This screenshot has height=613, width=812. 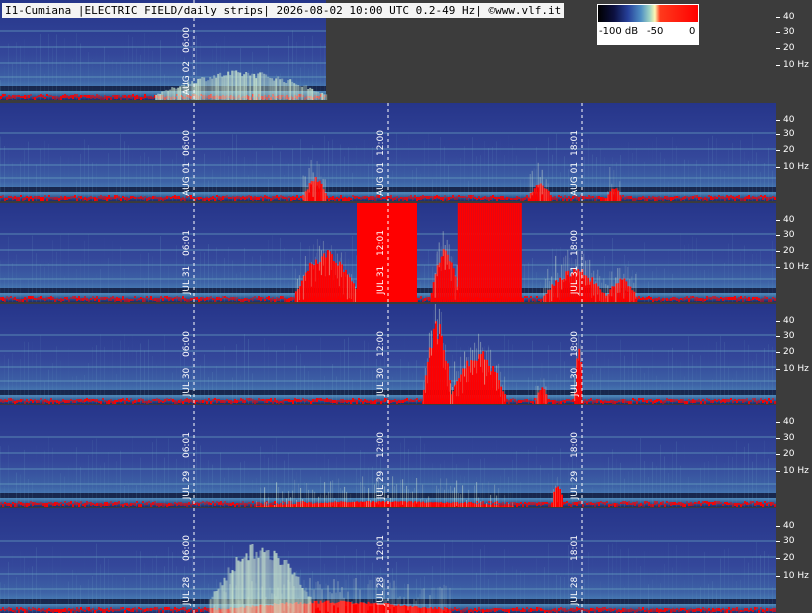 What do you see at coordinates (789, 541) in the screenshot?
I see `frequency-tick-label: 30` at bounding box center [789, 541].